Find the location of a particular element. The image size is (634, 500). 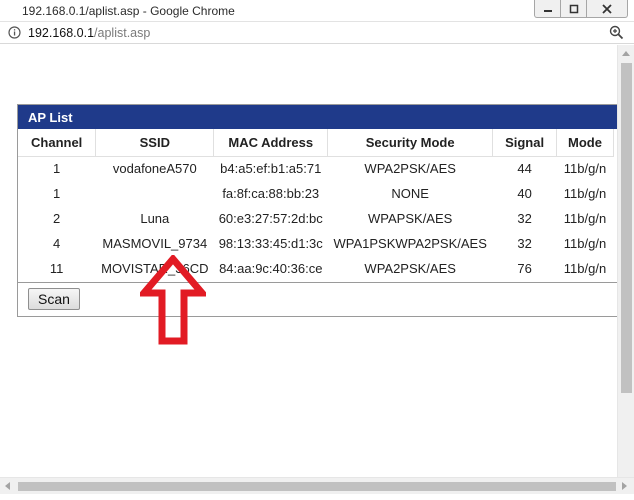

table-row: 1 fa:8f:ca:88:bb:23 NONE 40 11b/g/n is located at coordinates (316, 193).